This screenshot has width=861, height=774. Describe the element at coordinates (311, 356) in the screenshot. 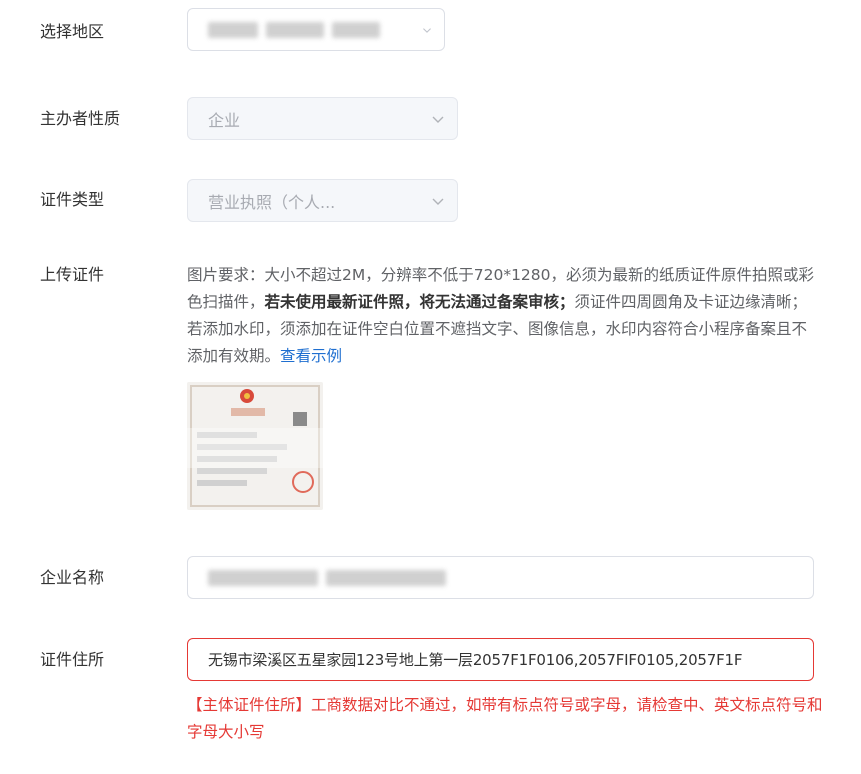

I see `view-example-link: 查看示例` at that location.